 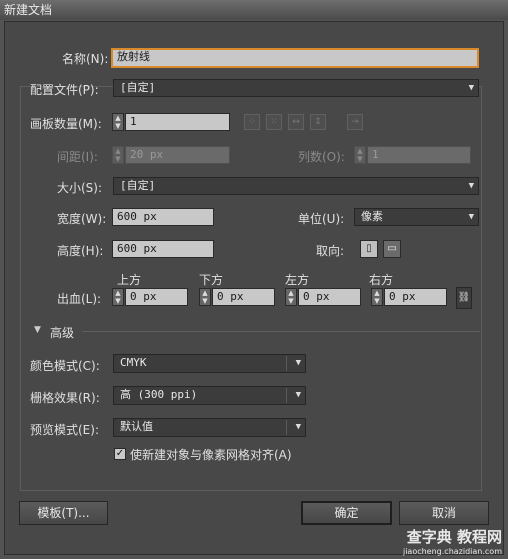 What do you see at coordinates (392, 249) in the screenshot?
I see `landscape-icon: ▭` at bounding box center [392, 249].